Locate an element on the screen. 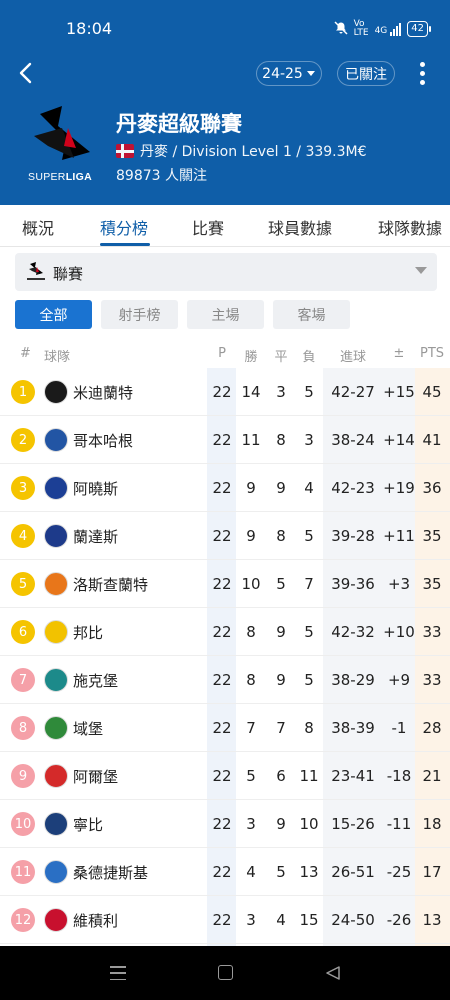 This screenshot has height=1000, width=450. cell-goals: 26-51 is located at coordinates (353, 872).